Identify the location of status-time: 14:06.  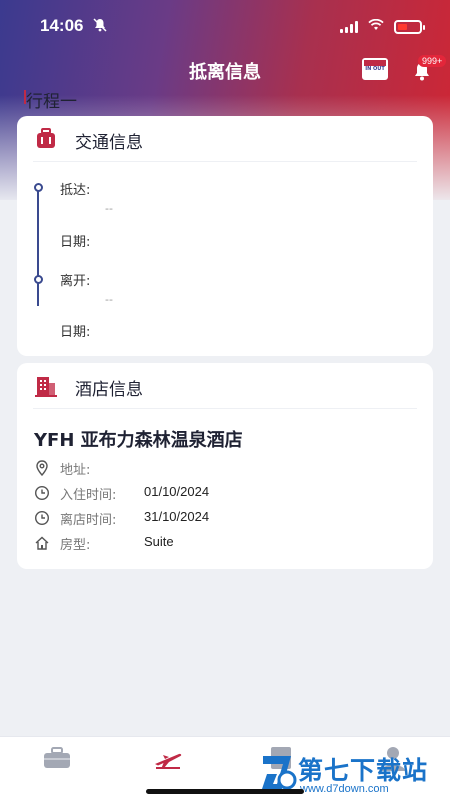
(62, 25).